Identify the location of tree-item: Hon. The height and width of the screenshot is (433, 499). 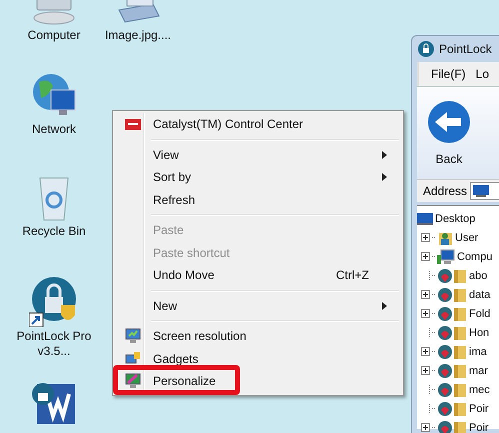
(479, 332).